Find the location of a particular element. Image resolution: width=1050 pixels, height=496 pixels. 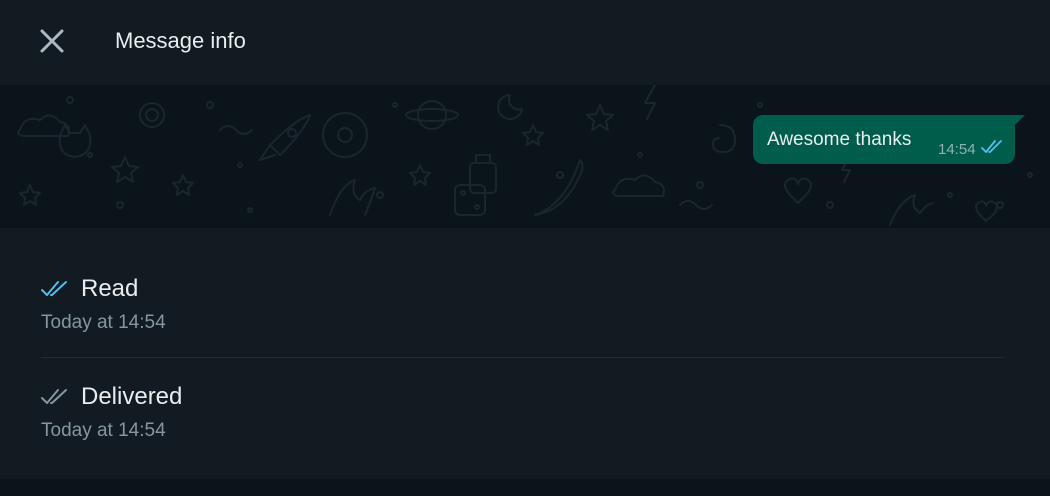

close-icon is located at coordinates (52, 41).